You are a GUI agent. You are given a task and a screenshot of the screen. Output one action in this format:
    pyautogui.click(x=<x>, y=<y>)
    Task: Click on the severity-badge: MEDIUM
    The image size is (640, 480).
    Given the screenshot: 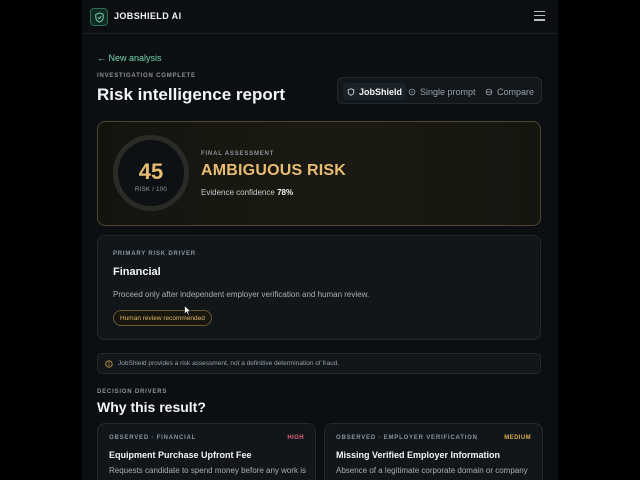 What is the action you would take?
    pyautogui.click(x=517, y=438)
    